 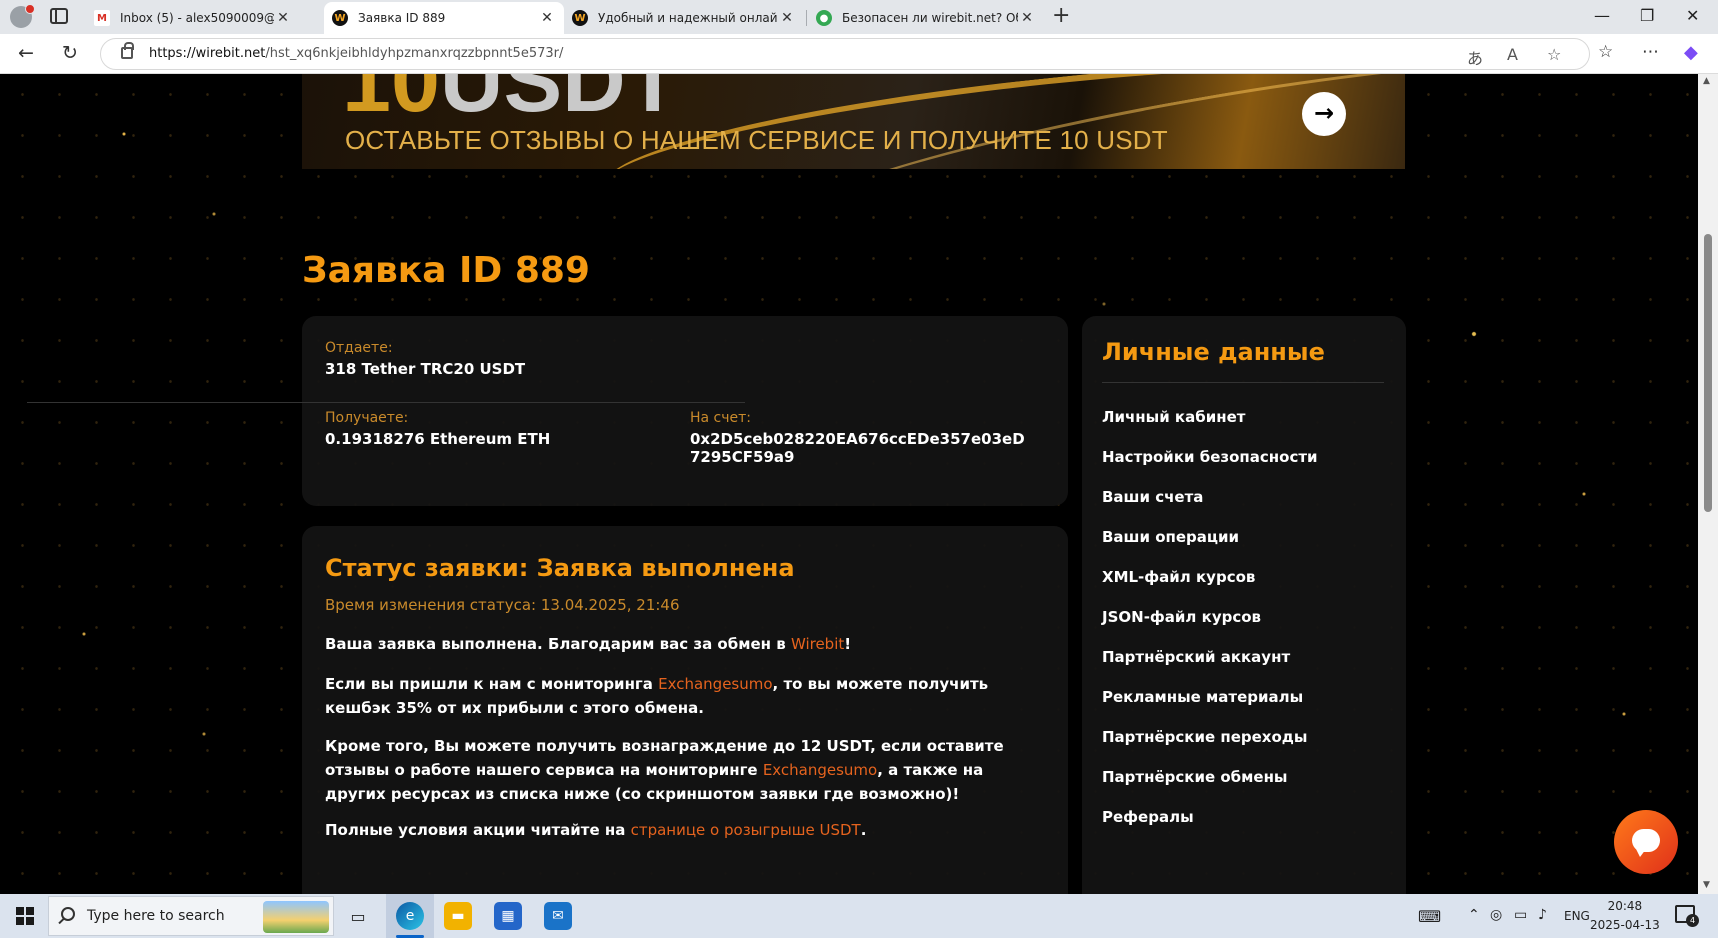 What do you see at coordinates (1625, 916) in the screenshot?
I see `system-clock: 20:48 2025-04-13` at bounding box center [1625, 916].